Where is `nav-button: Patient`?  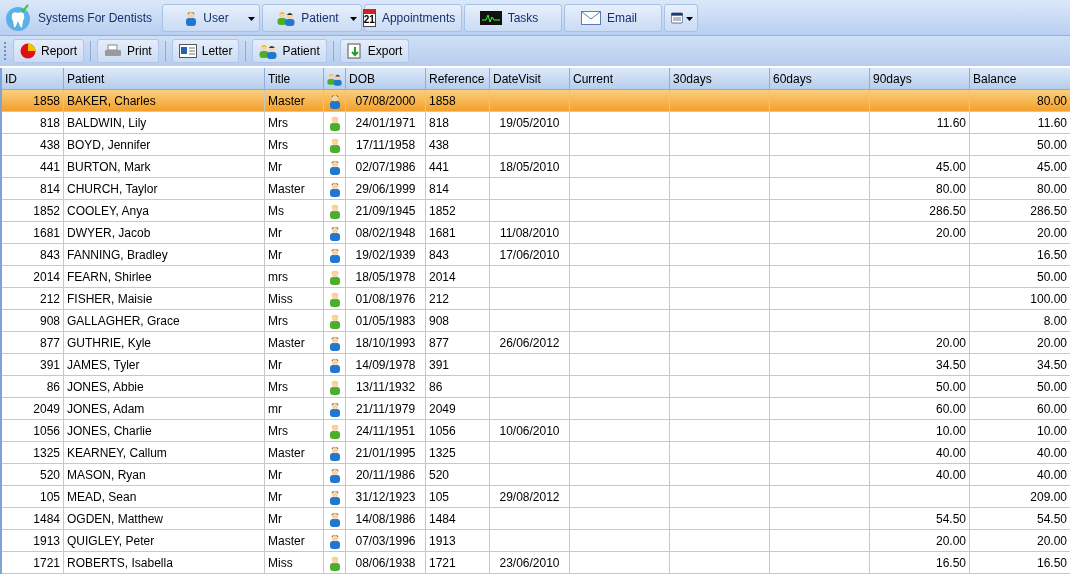
nav-button: Patient is located at coordinates (312, 17).